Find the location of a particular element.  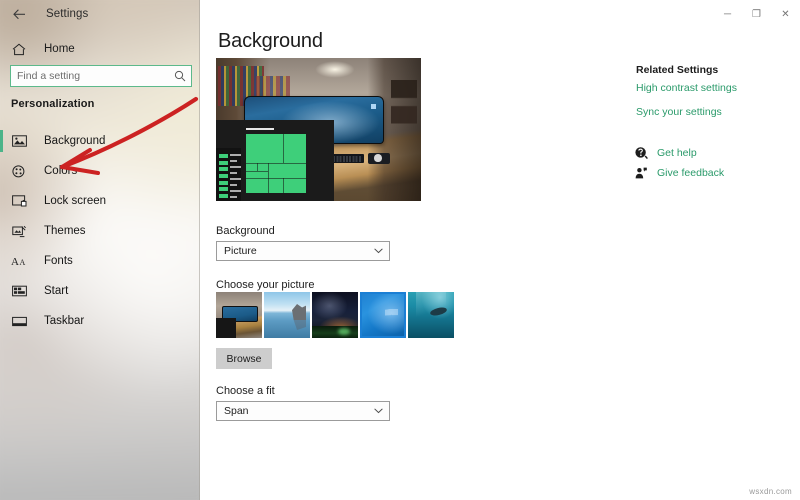

background-section-label: Background is located at coordinates (245, 231).